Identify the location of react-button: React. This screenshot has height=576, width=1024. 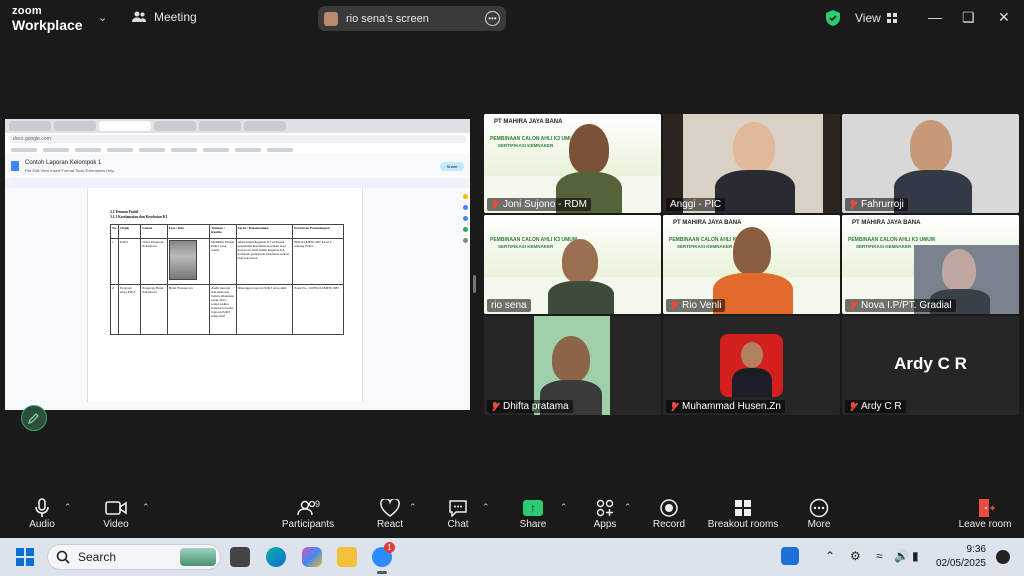
(390, 513).